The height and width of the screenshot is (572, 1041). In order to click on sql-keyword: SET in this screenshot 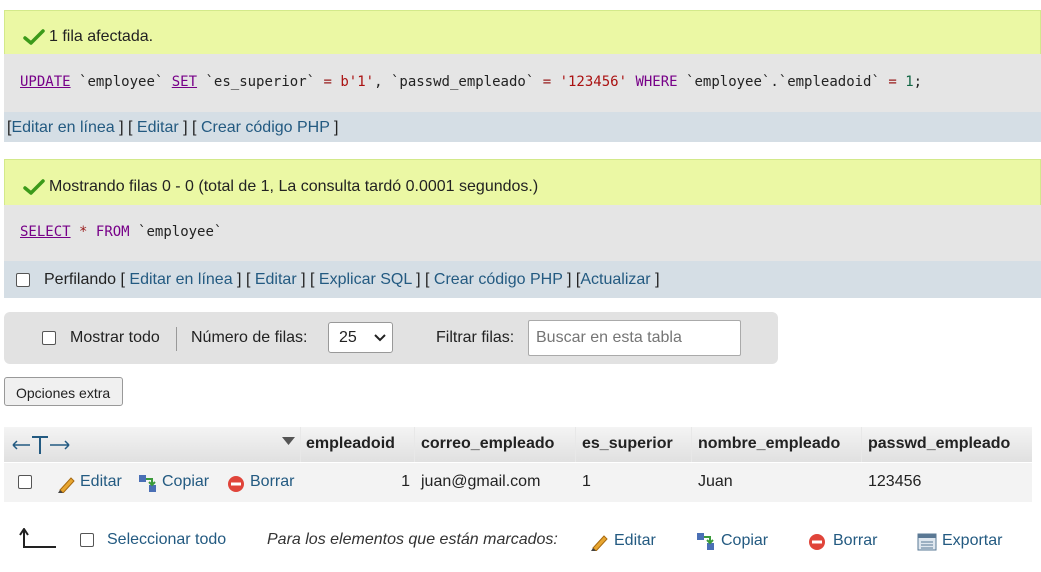, I will do `click(184, 82)`.